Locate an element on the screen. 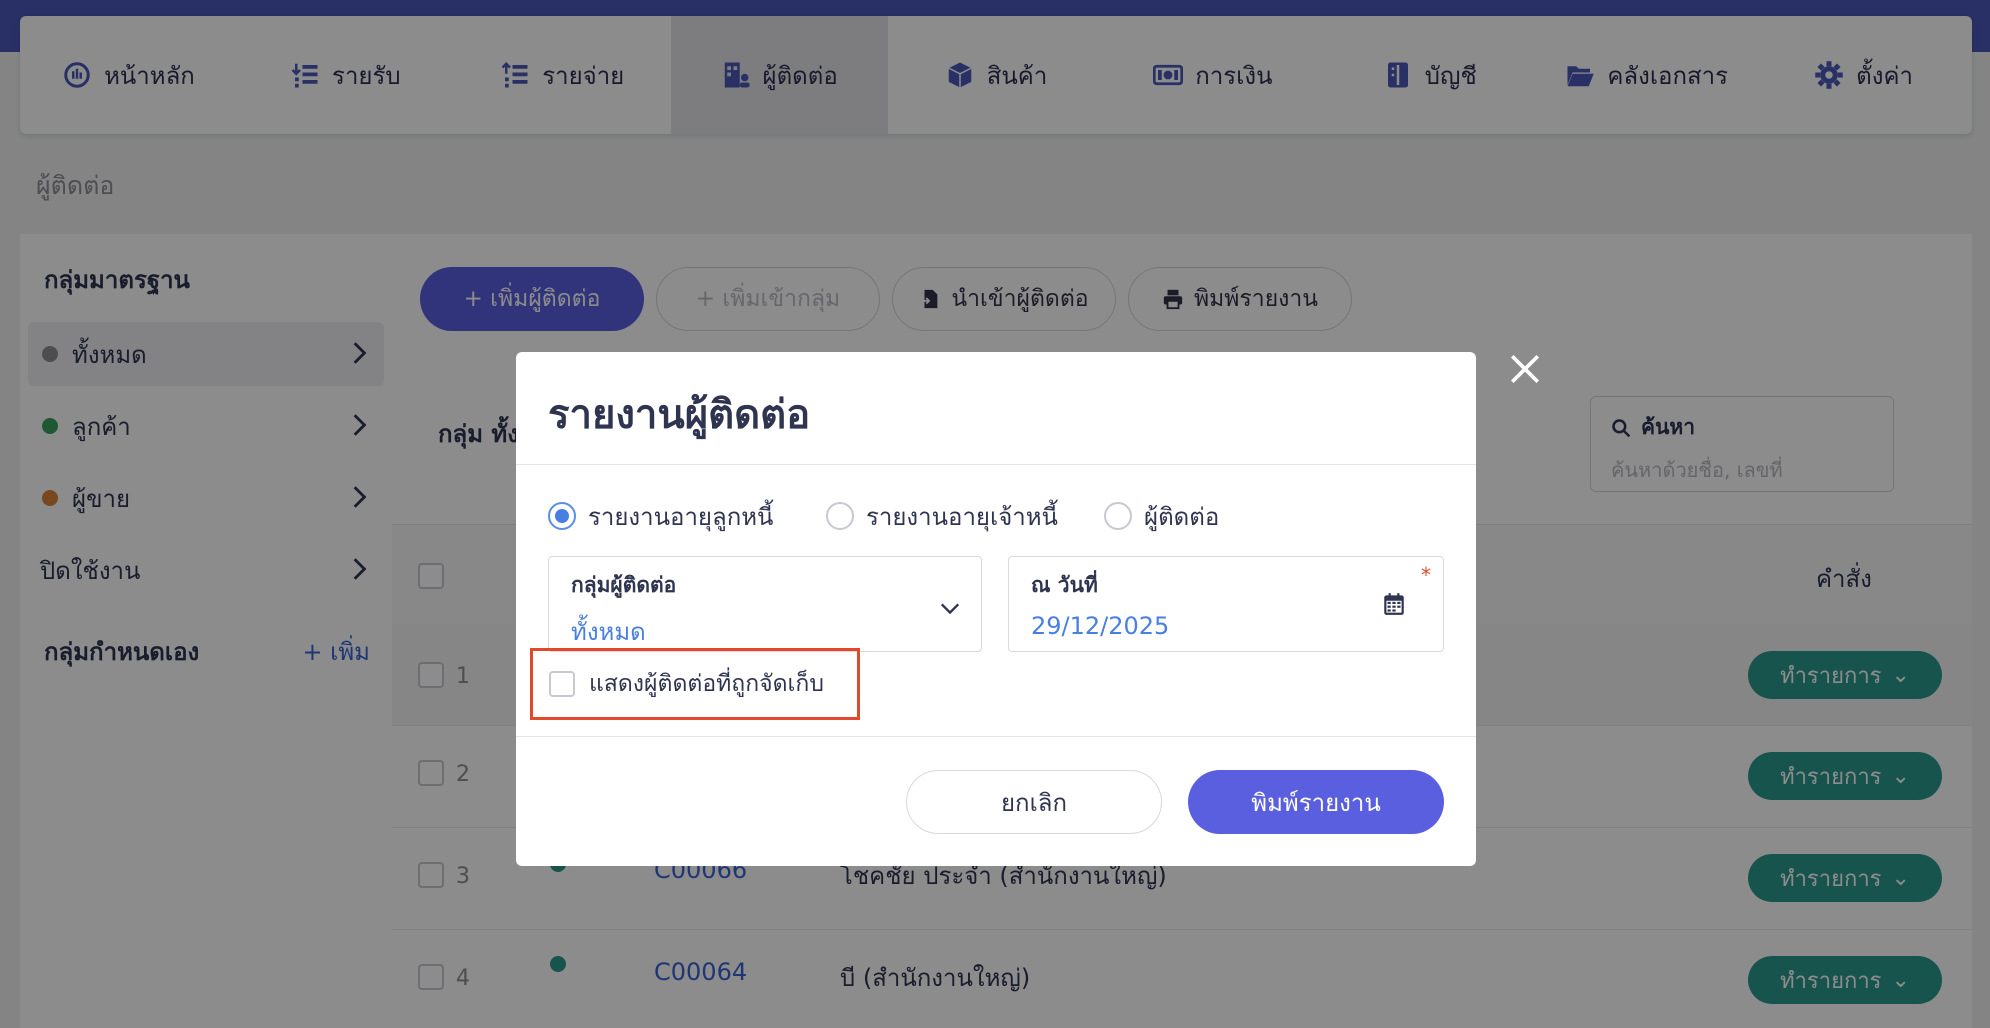 Image resolution: width=1990 pixels, height=1028 pixels. chevron-down-icon is located at coordinates (950, 609).